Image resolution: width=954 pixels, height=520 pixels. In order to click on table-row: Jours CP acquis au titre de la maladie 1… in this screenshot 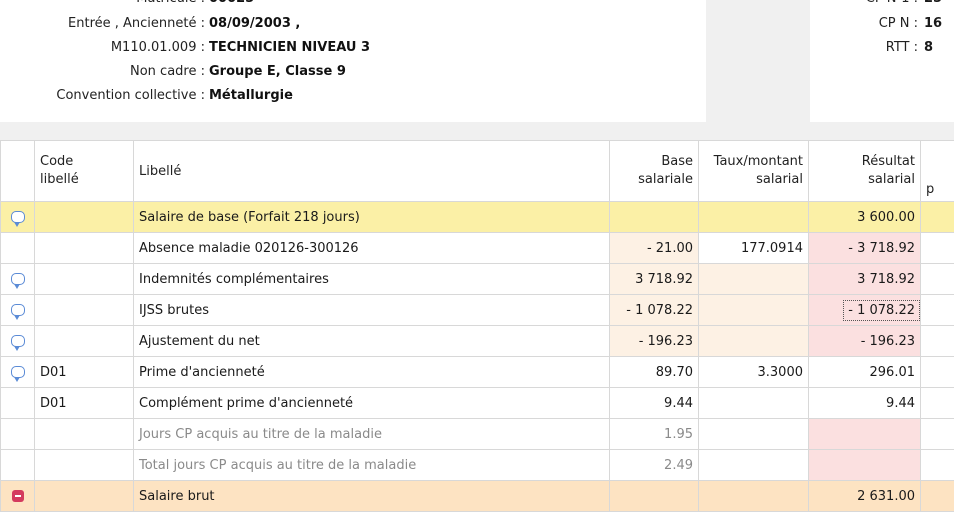, I will do `click(477, 434)`.